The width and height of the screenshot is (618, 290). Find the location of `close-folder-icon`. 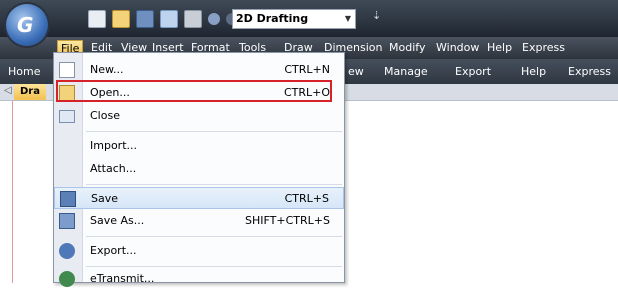

close-folder-icon is located at coordinates (67, 116).